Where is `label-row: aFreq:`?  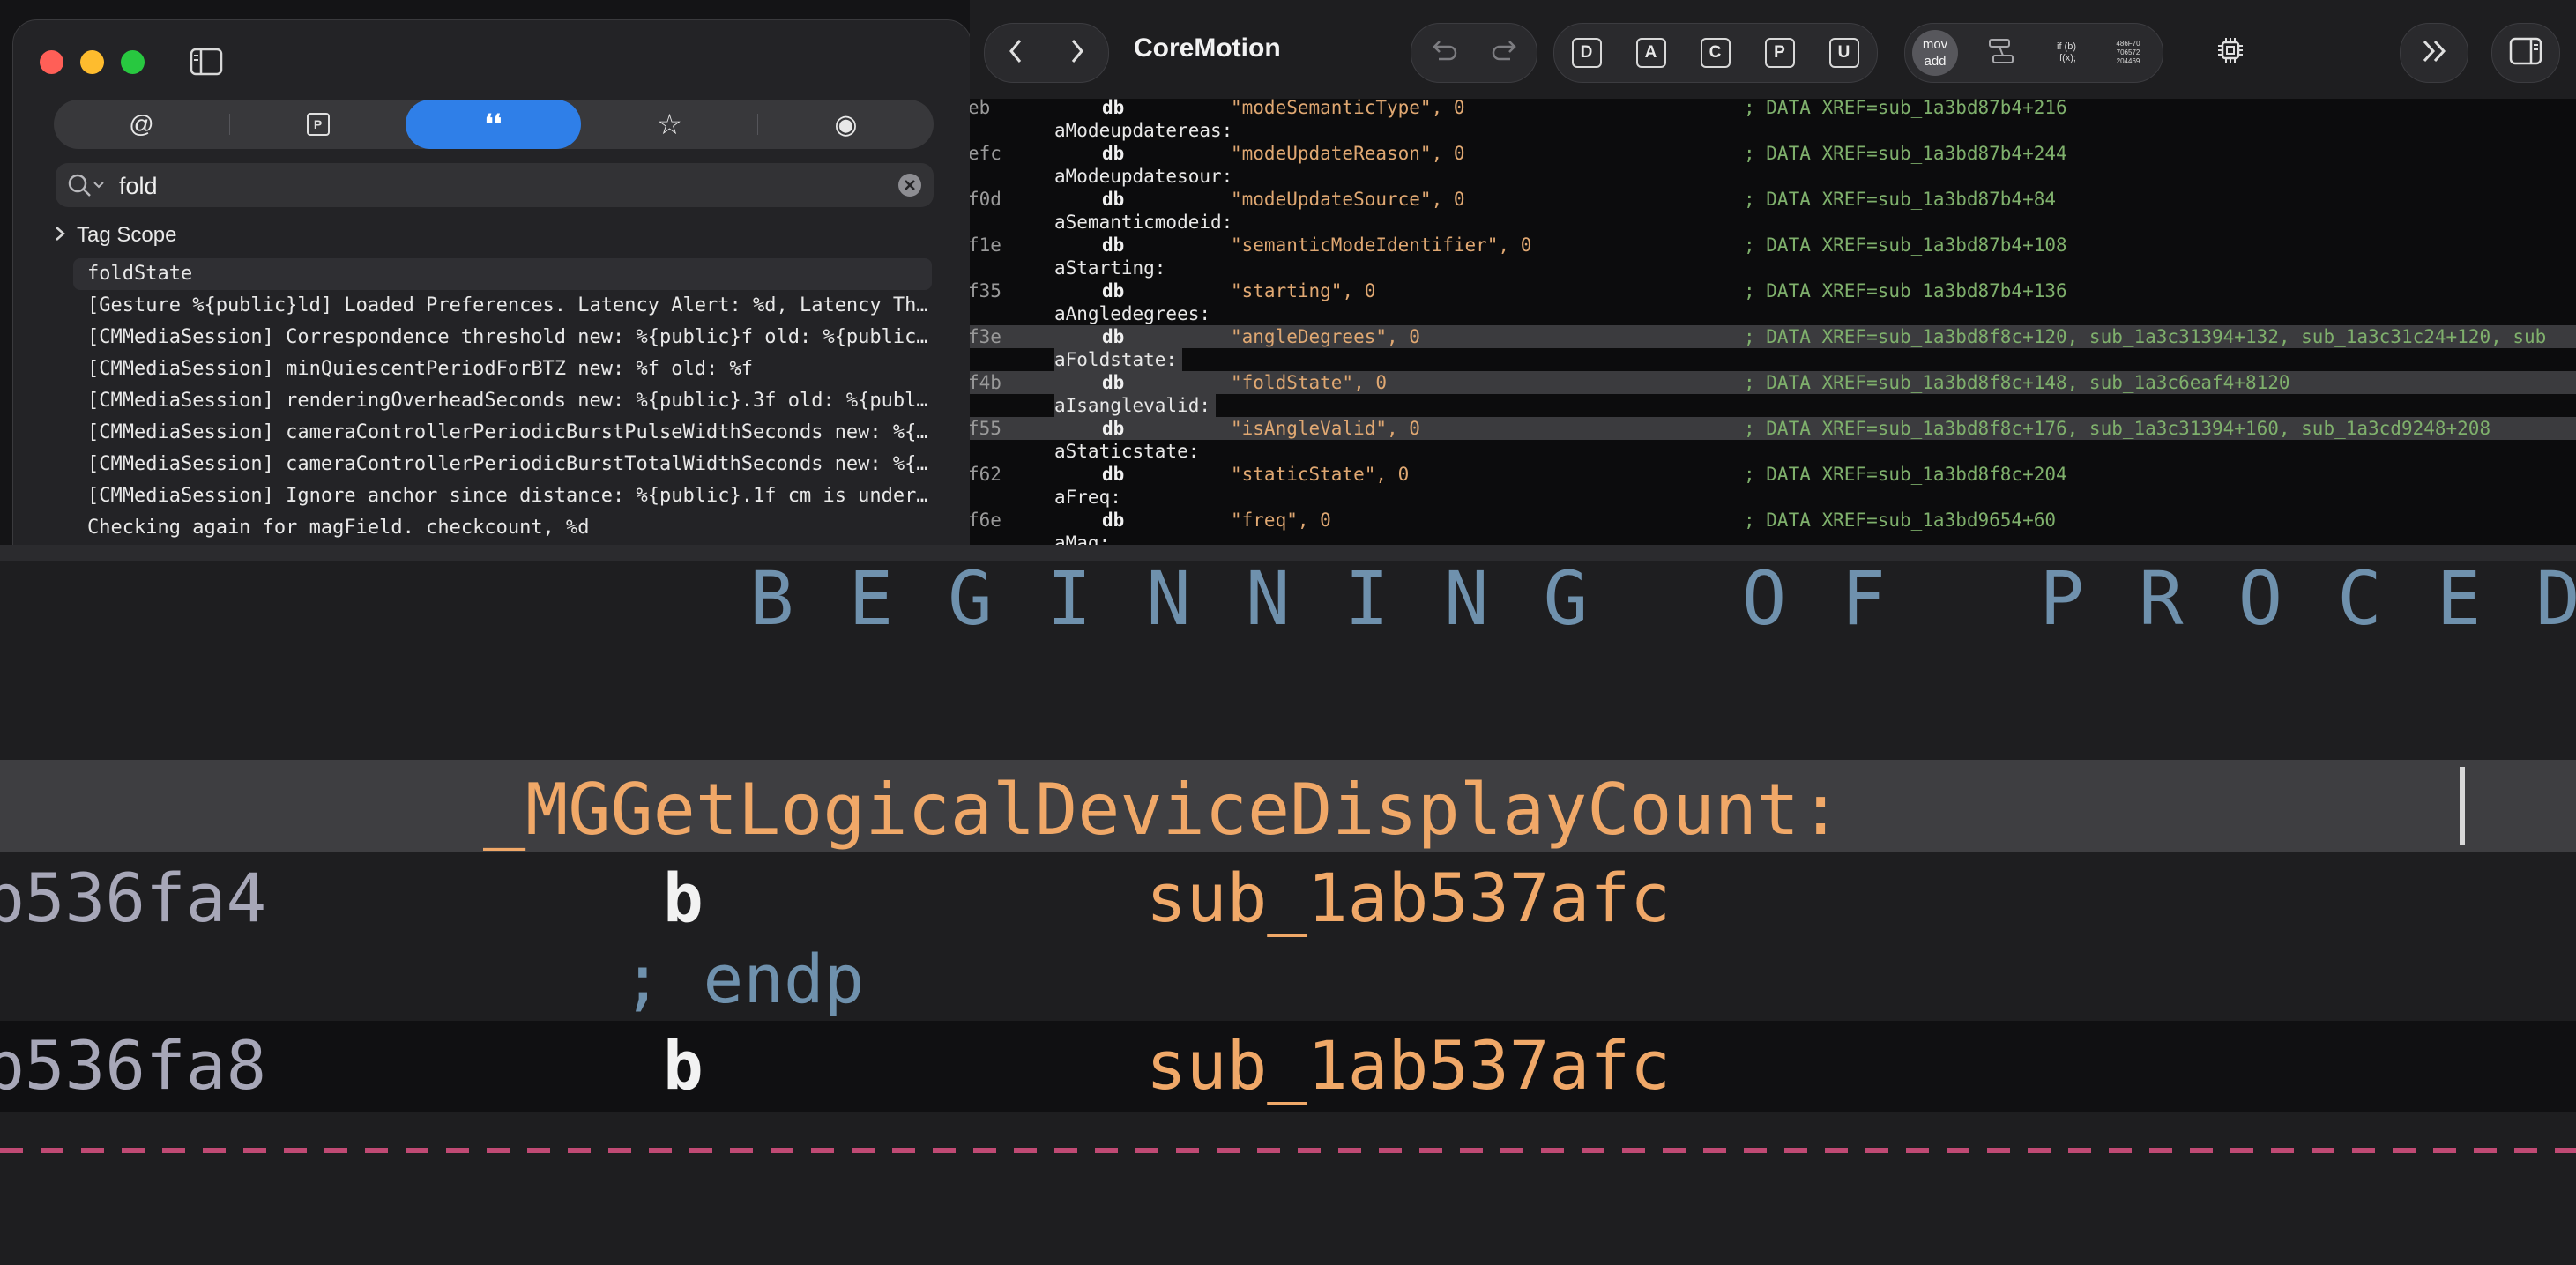 label-row: aFreq: is located at coordinates (1773, 497).